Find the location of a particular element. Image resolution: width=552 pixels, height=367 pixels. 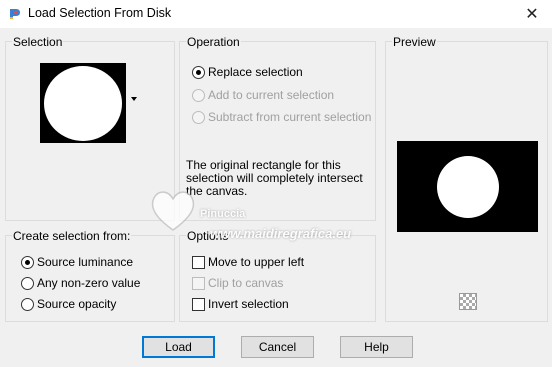

radio-any-non-zero: Any non-zero value is located at coordinates (80, 283).